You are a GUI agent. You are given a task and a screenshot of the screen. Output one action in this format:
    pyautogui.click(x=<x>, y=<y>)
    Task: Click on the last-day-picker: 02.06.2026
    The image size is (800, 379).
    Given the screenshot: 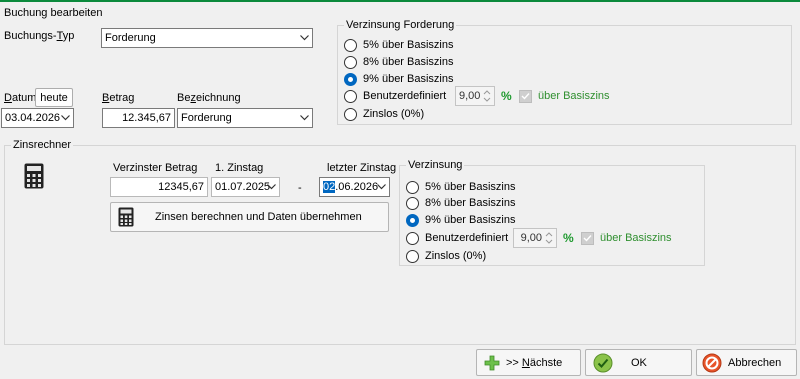 What is the action you would take?
    pyautogui.click(x=354, y=187)
    